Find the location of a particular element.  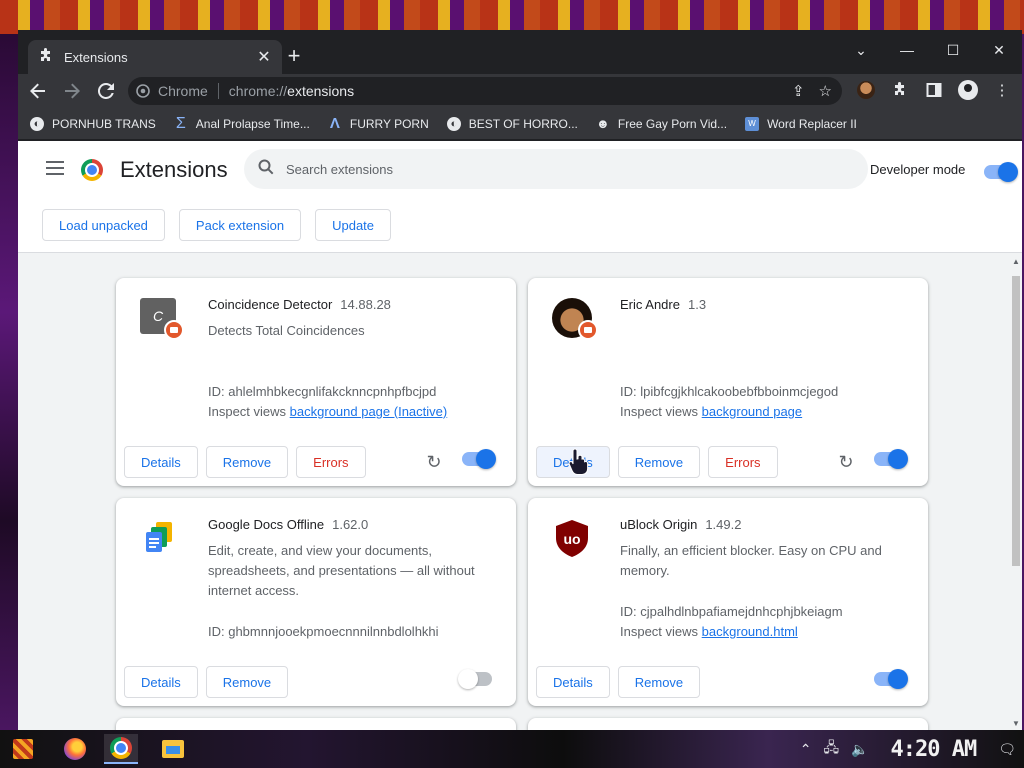

extension-name: Eric Andre 1.3 is located at coordinates (663, 304).